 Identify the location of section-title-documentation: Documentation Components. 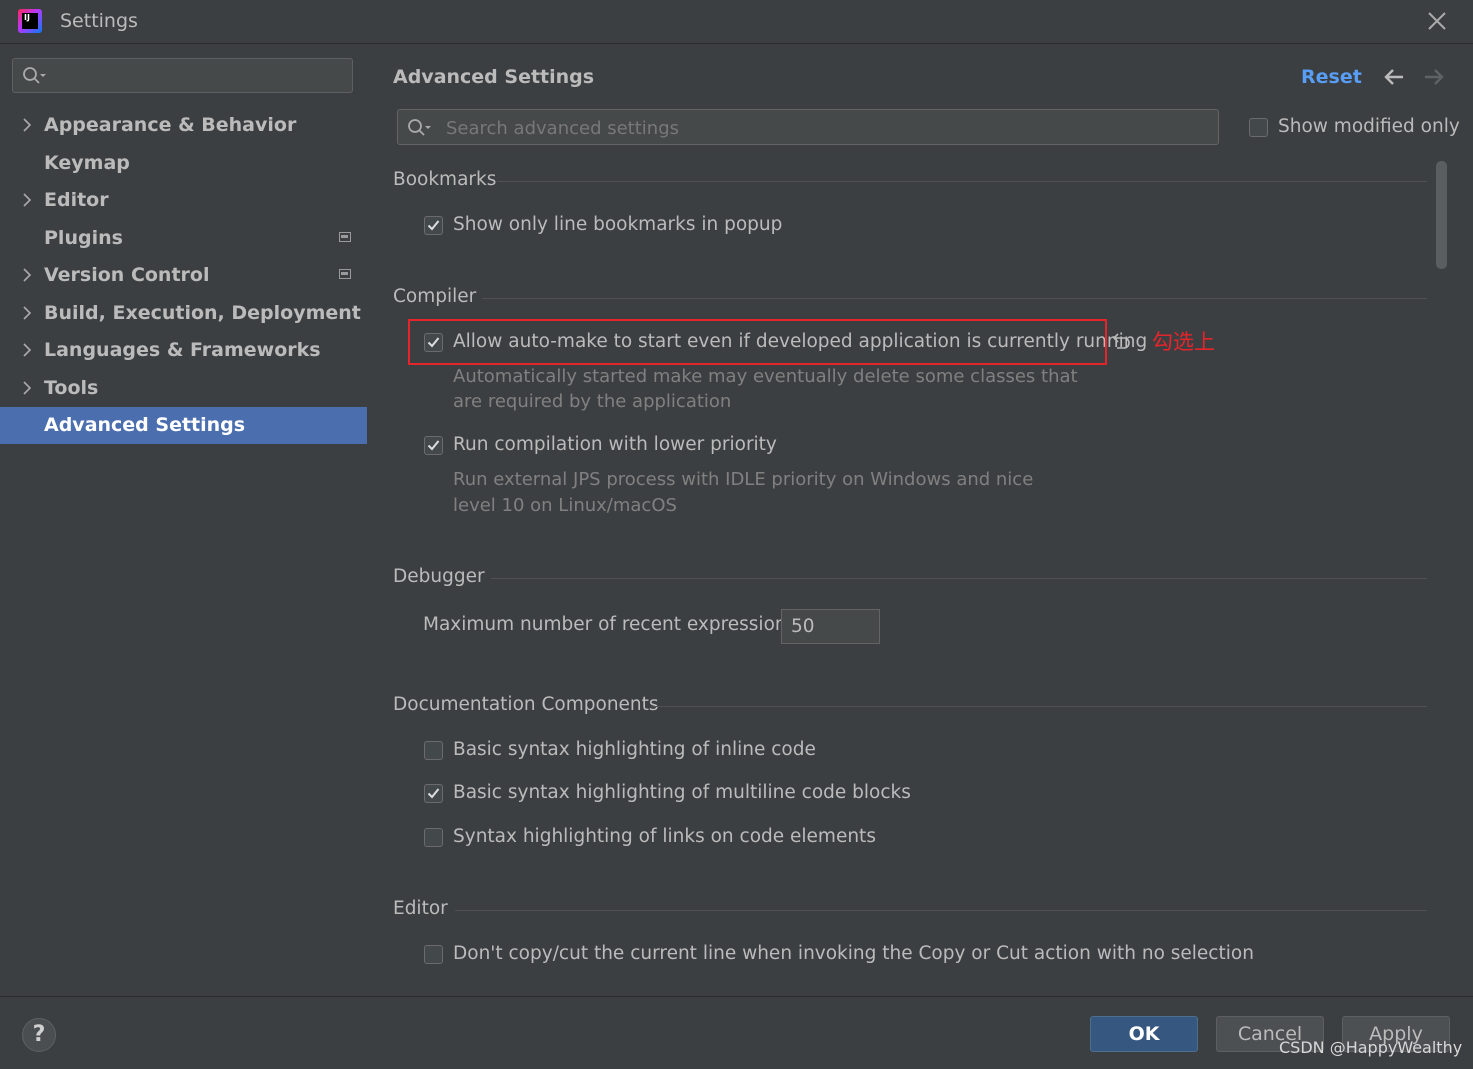
(526, 704).